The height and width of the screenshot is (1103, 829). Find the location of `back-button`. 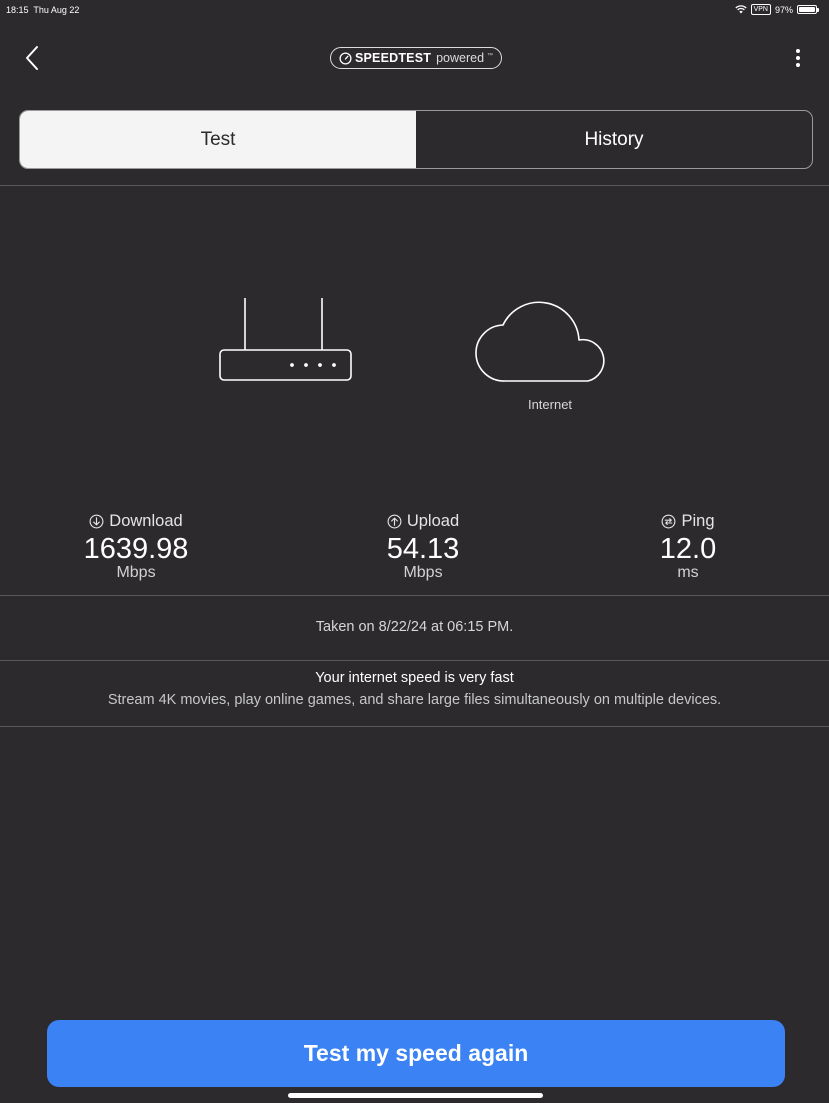

back-button is located at coordinates (33, 58).